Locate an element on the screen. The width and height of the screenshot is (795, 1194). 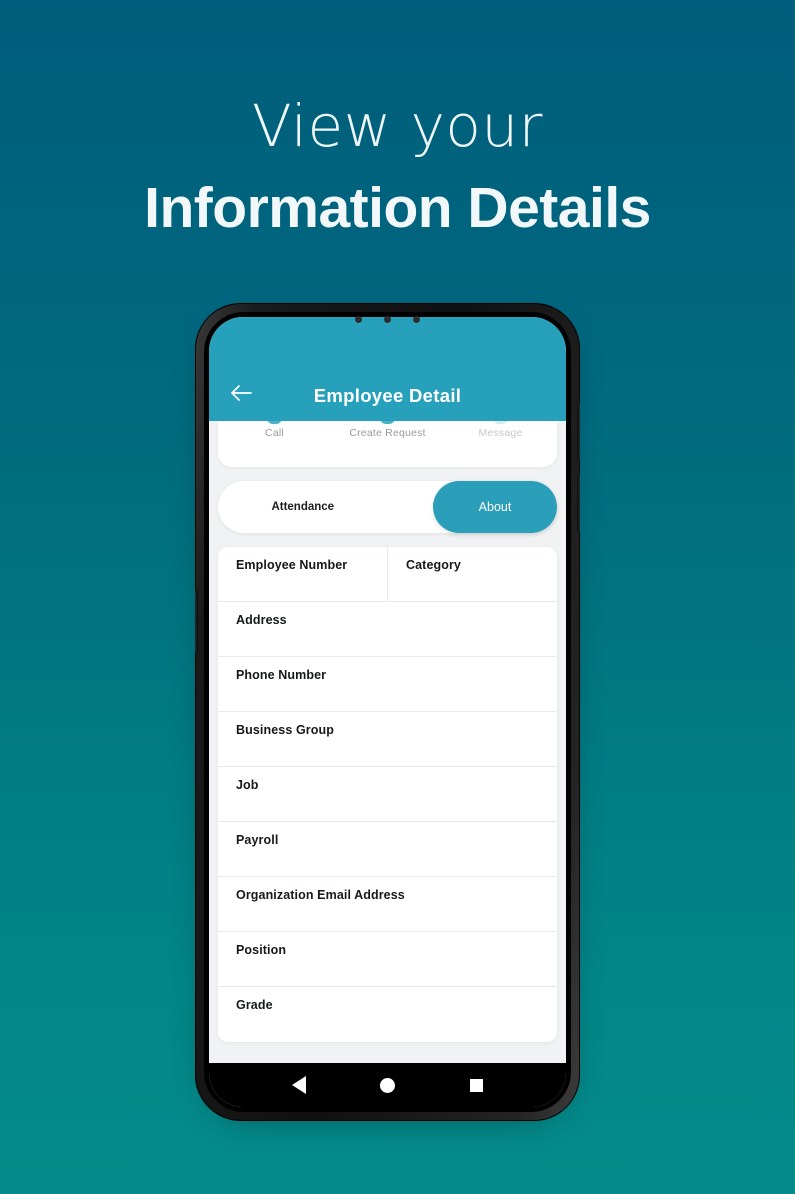
back-button is located at coordinates (241, 393).